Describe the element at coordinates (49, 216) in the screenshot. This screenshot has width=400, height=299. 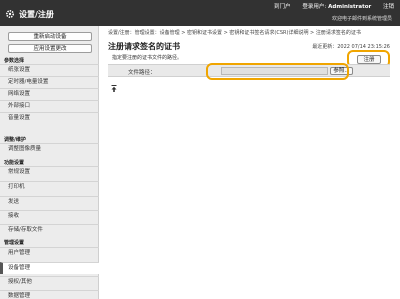
I see `sidebar-item-receive: 接收` at that location.